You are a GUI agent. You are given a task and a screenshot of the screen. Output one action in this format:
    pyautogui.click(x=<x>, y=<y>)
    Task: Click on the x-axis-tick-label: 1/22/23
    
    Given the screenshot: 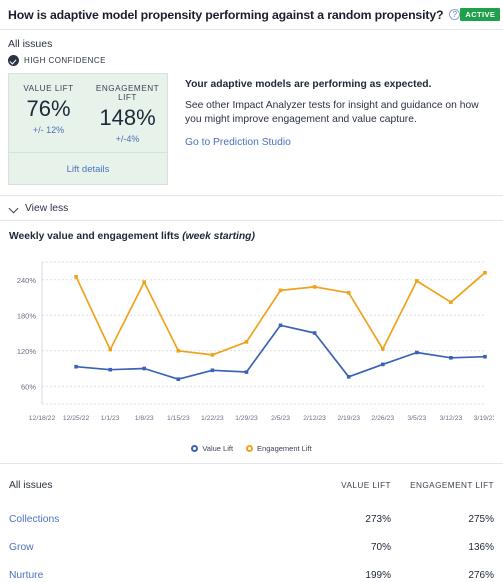 What is the action you would take?
    pyautogui.click(x=212, y=418)
    